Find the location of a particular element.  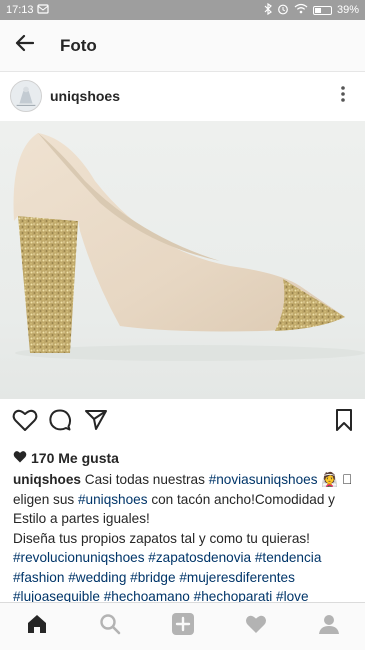

hashtag-link: #hechoparati is located at coordinates (233, 595).